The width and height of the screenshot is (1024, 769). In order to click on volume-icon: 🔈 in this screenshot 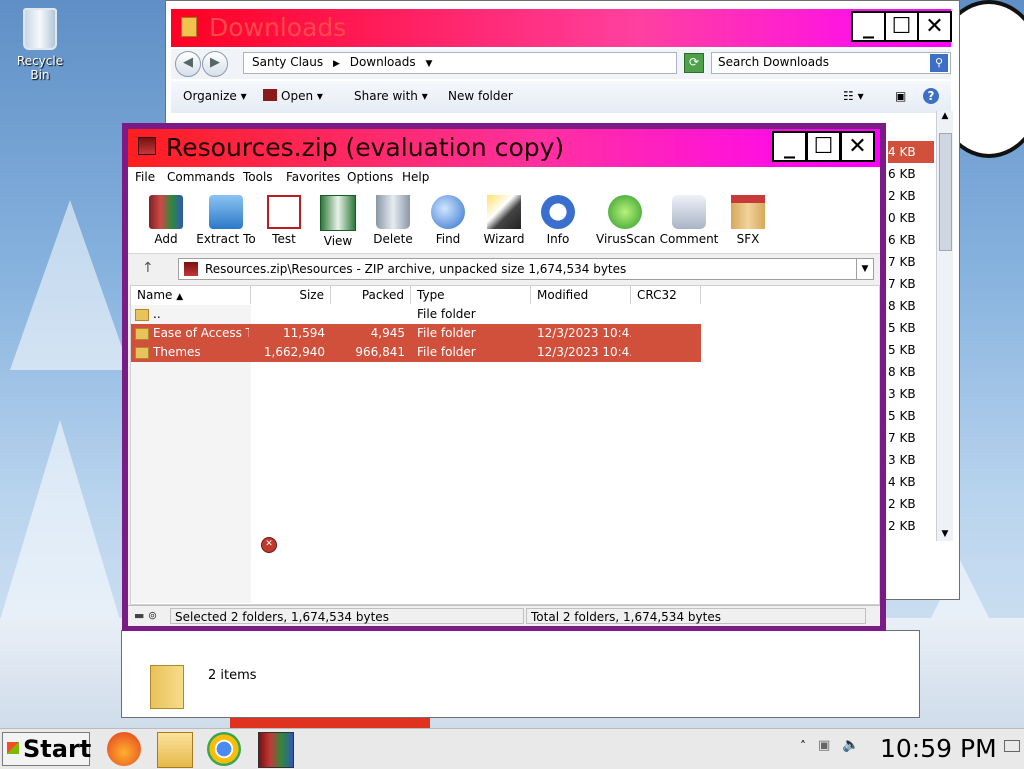, I will do `click(850, 745)`.